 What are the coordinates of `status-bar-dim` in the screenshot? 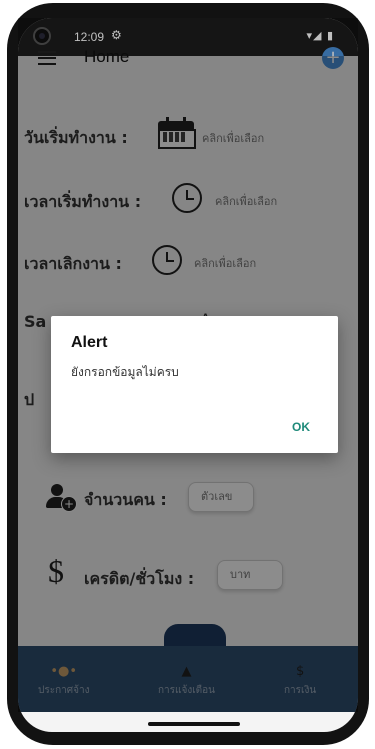 It's located at (188, 37).